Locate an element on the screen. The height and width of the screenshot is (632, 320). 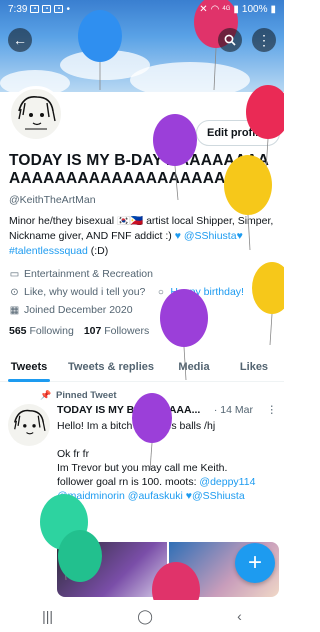
profile-avatar is located at coordinates (36, 114).